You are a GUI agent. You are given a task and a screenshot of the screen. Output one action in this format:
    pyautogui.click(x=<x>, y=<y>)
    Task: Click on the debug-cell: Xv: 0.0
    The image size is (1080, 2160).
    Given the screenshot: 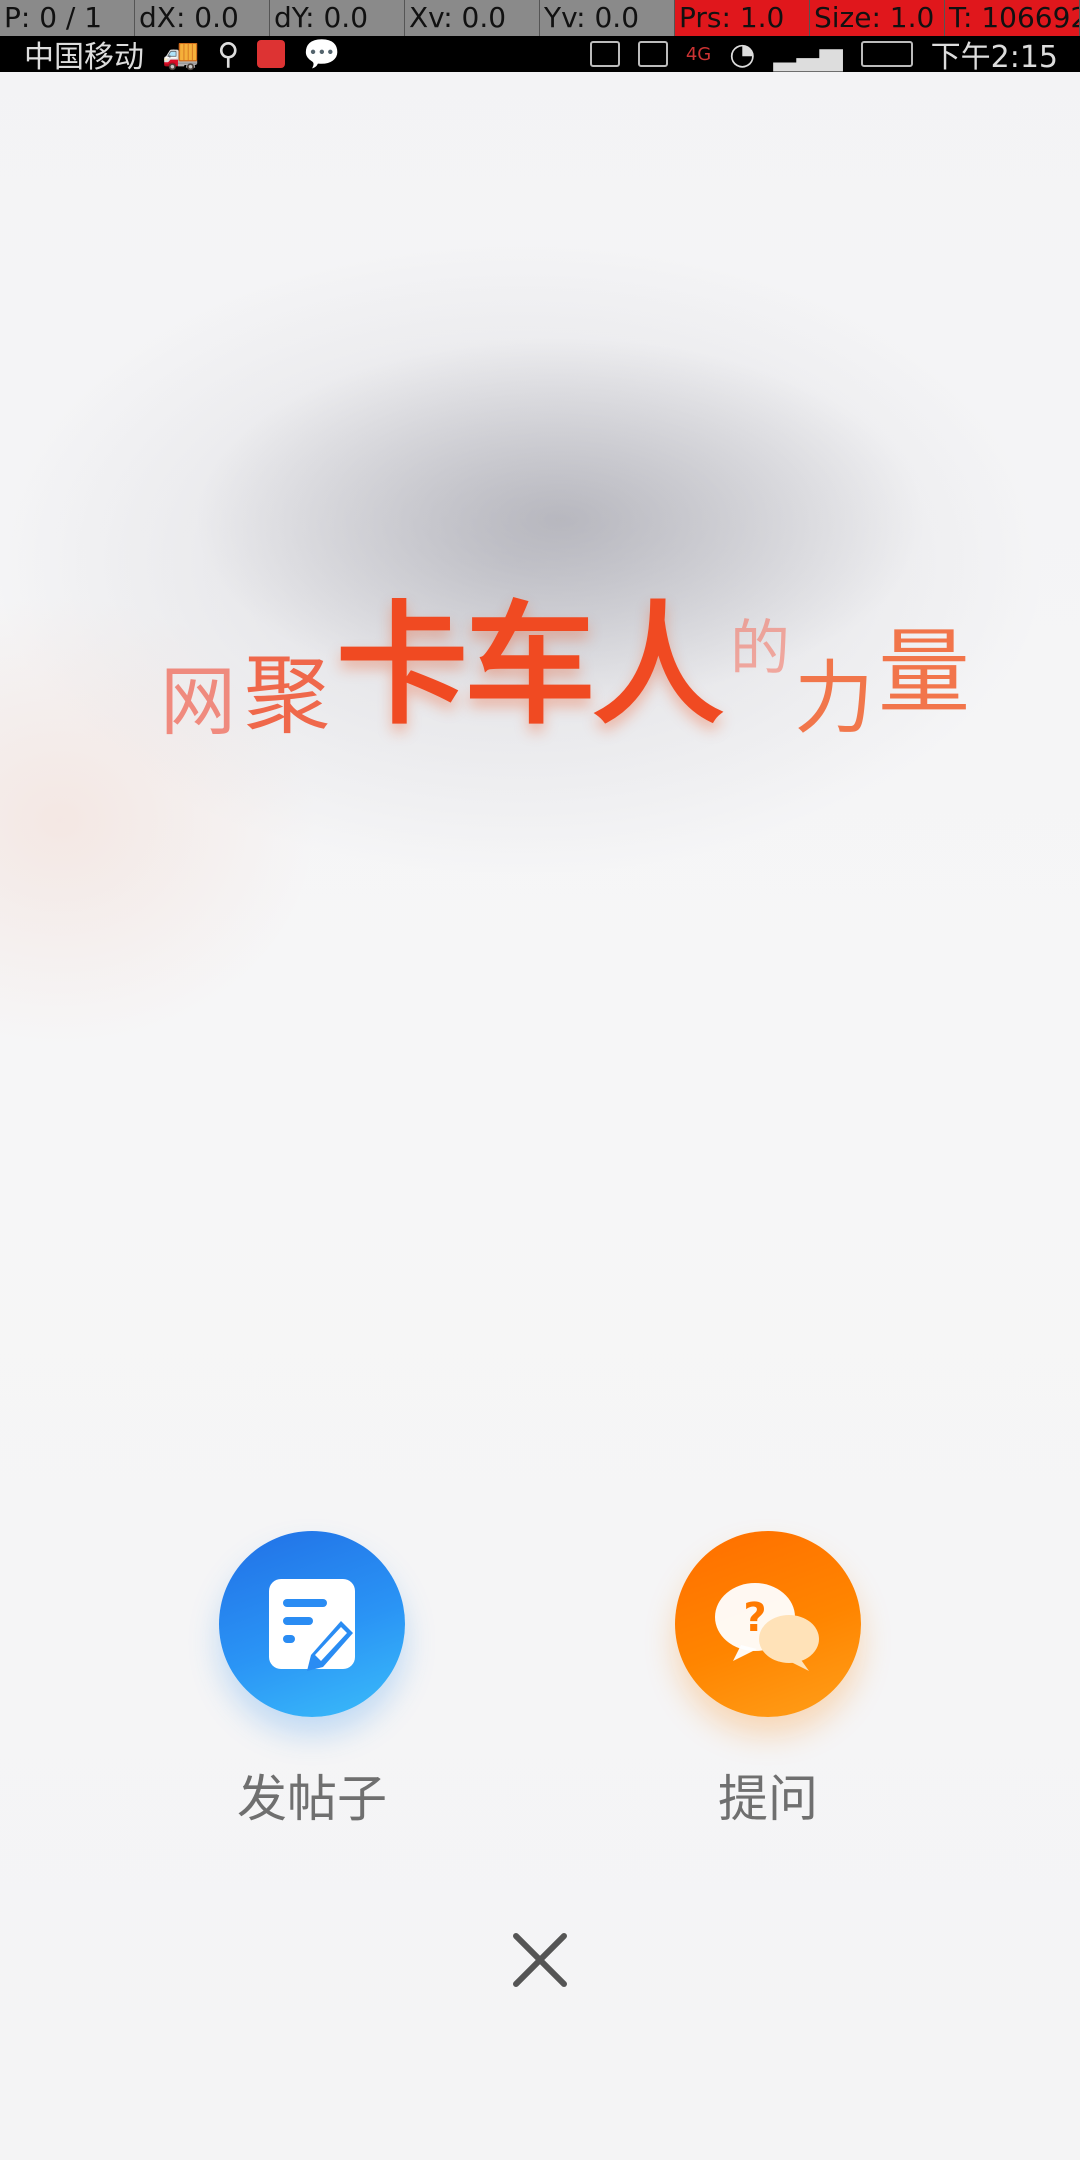 What is the action you would take?
    pyautogui.click(x=472, y=18)
    